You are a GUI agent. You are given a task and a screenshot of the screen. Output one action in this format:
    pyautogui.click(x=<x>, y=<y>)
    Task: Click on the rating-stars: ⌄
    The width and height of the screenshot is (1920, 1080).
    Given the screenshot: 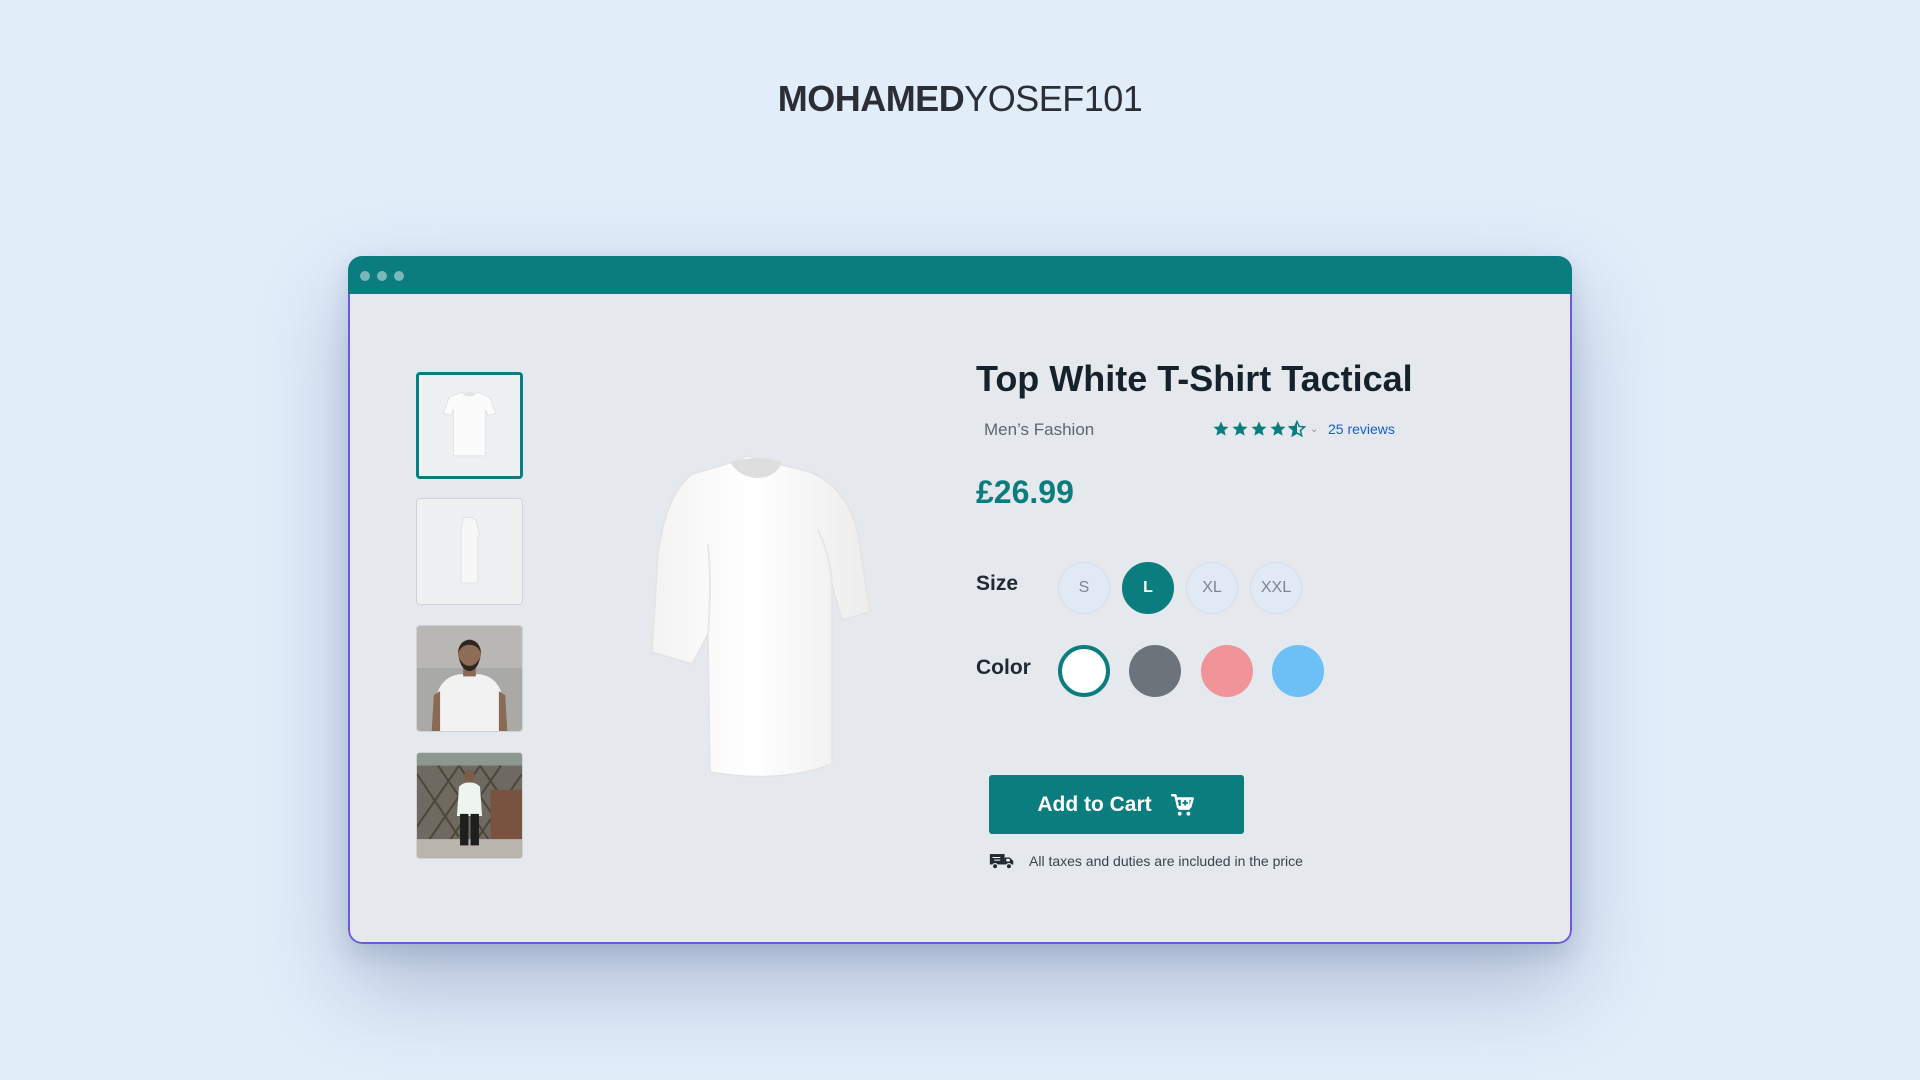 What is the action you would take?
    pyautogui.click(x=1265, y=429)
    